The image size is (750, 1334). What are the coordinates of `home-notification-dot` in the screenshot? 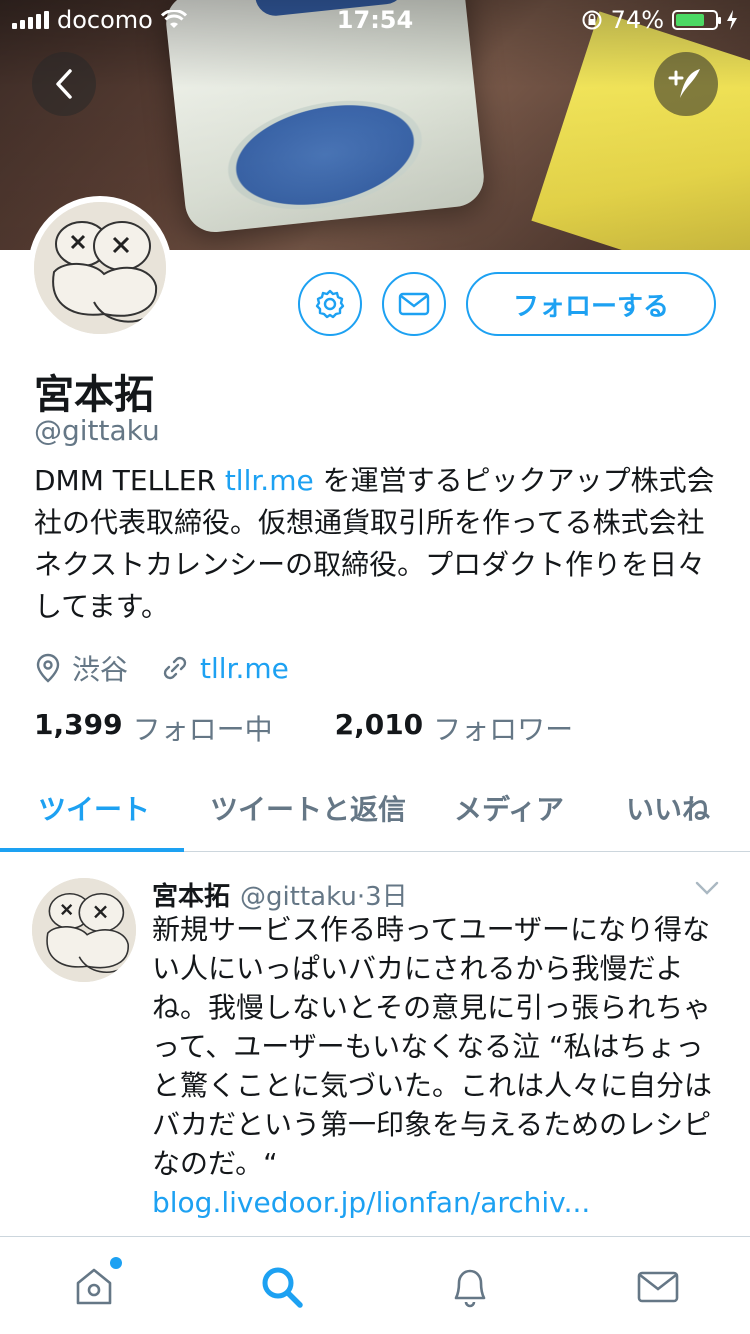 It's located at (116, 1263).